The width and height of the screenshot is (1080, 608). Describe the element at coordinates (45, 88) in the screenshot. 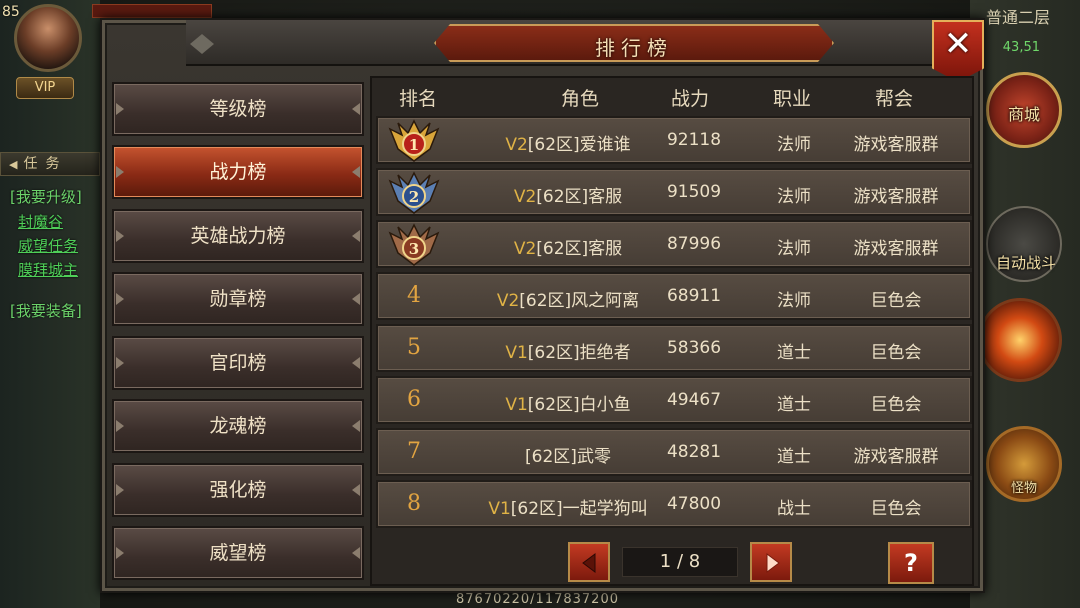

I see `vip-badge: VIP` at that location.